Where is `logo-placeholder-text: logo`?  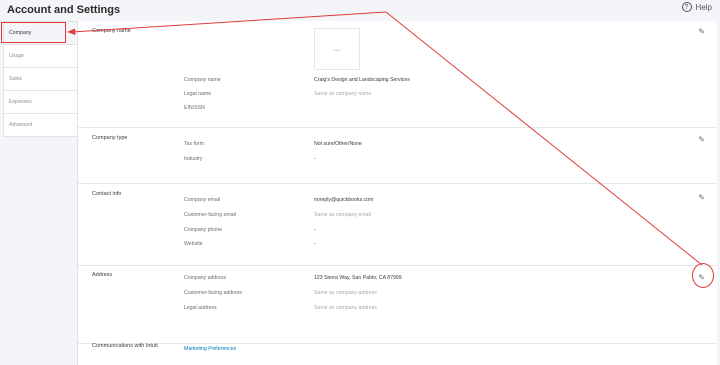 logo-placeholder-text: logo is located at coordinates (337, 49).